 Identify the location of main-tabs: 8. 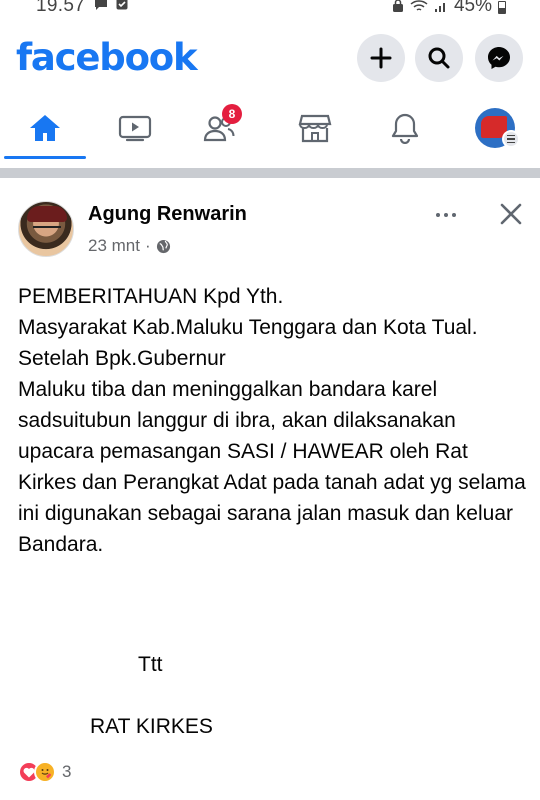
(270, 130).